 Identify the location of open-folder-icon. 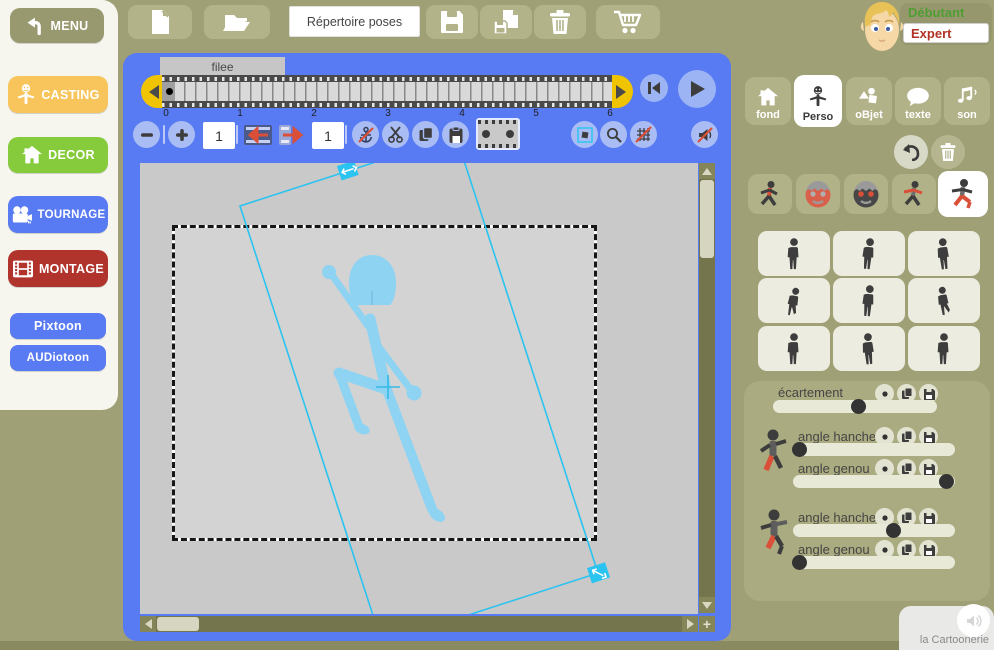
(236, 23).